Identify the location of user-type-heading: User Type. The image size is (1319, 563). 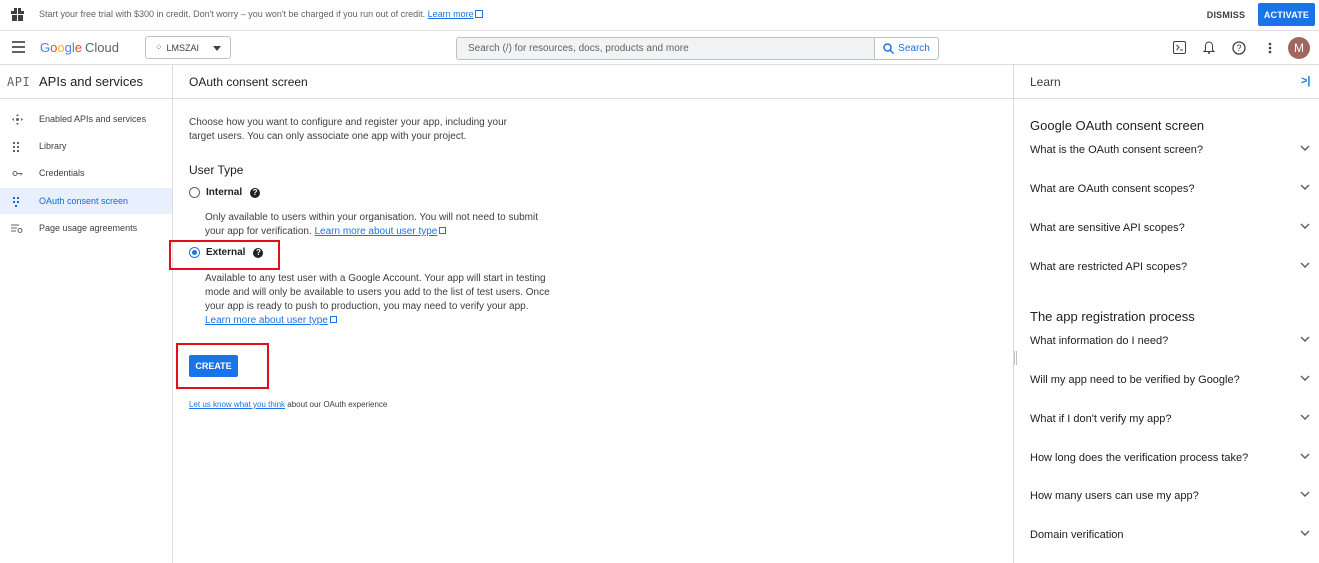
(216, 170).